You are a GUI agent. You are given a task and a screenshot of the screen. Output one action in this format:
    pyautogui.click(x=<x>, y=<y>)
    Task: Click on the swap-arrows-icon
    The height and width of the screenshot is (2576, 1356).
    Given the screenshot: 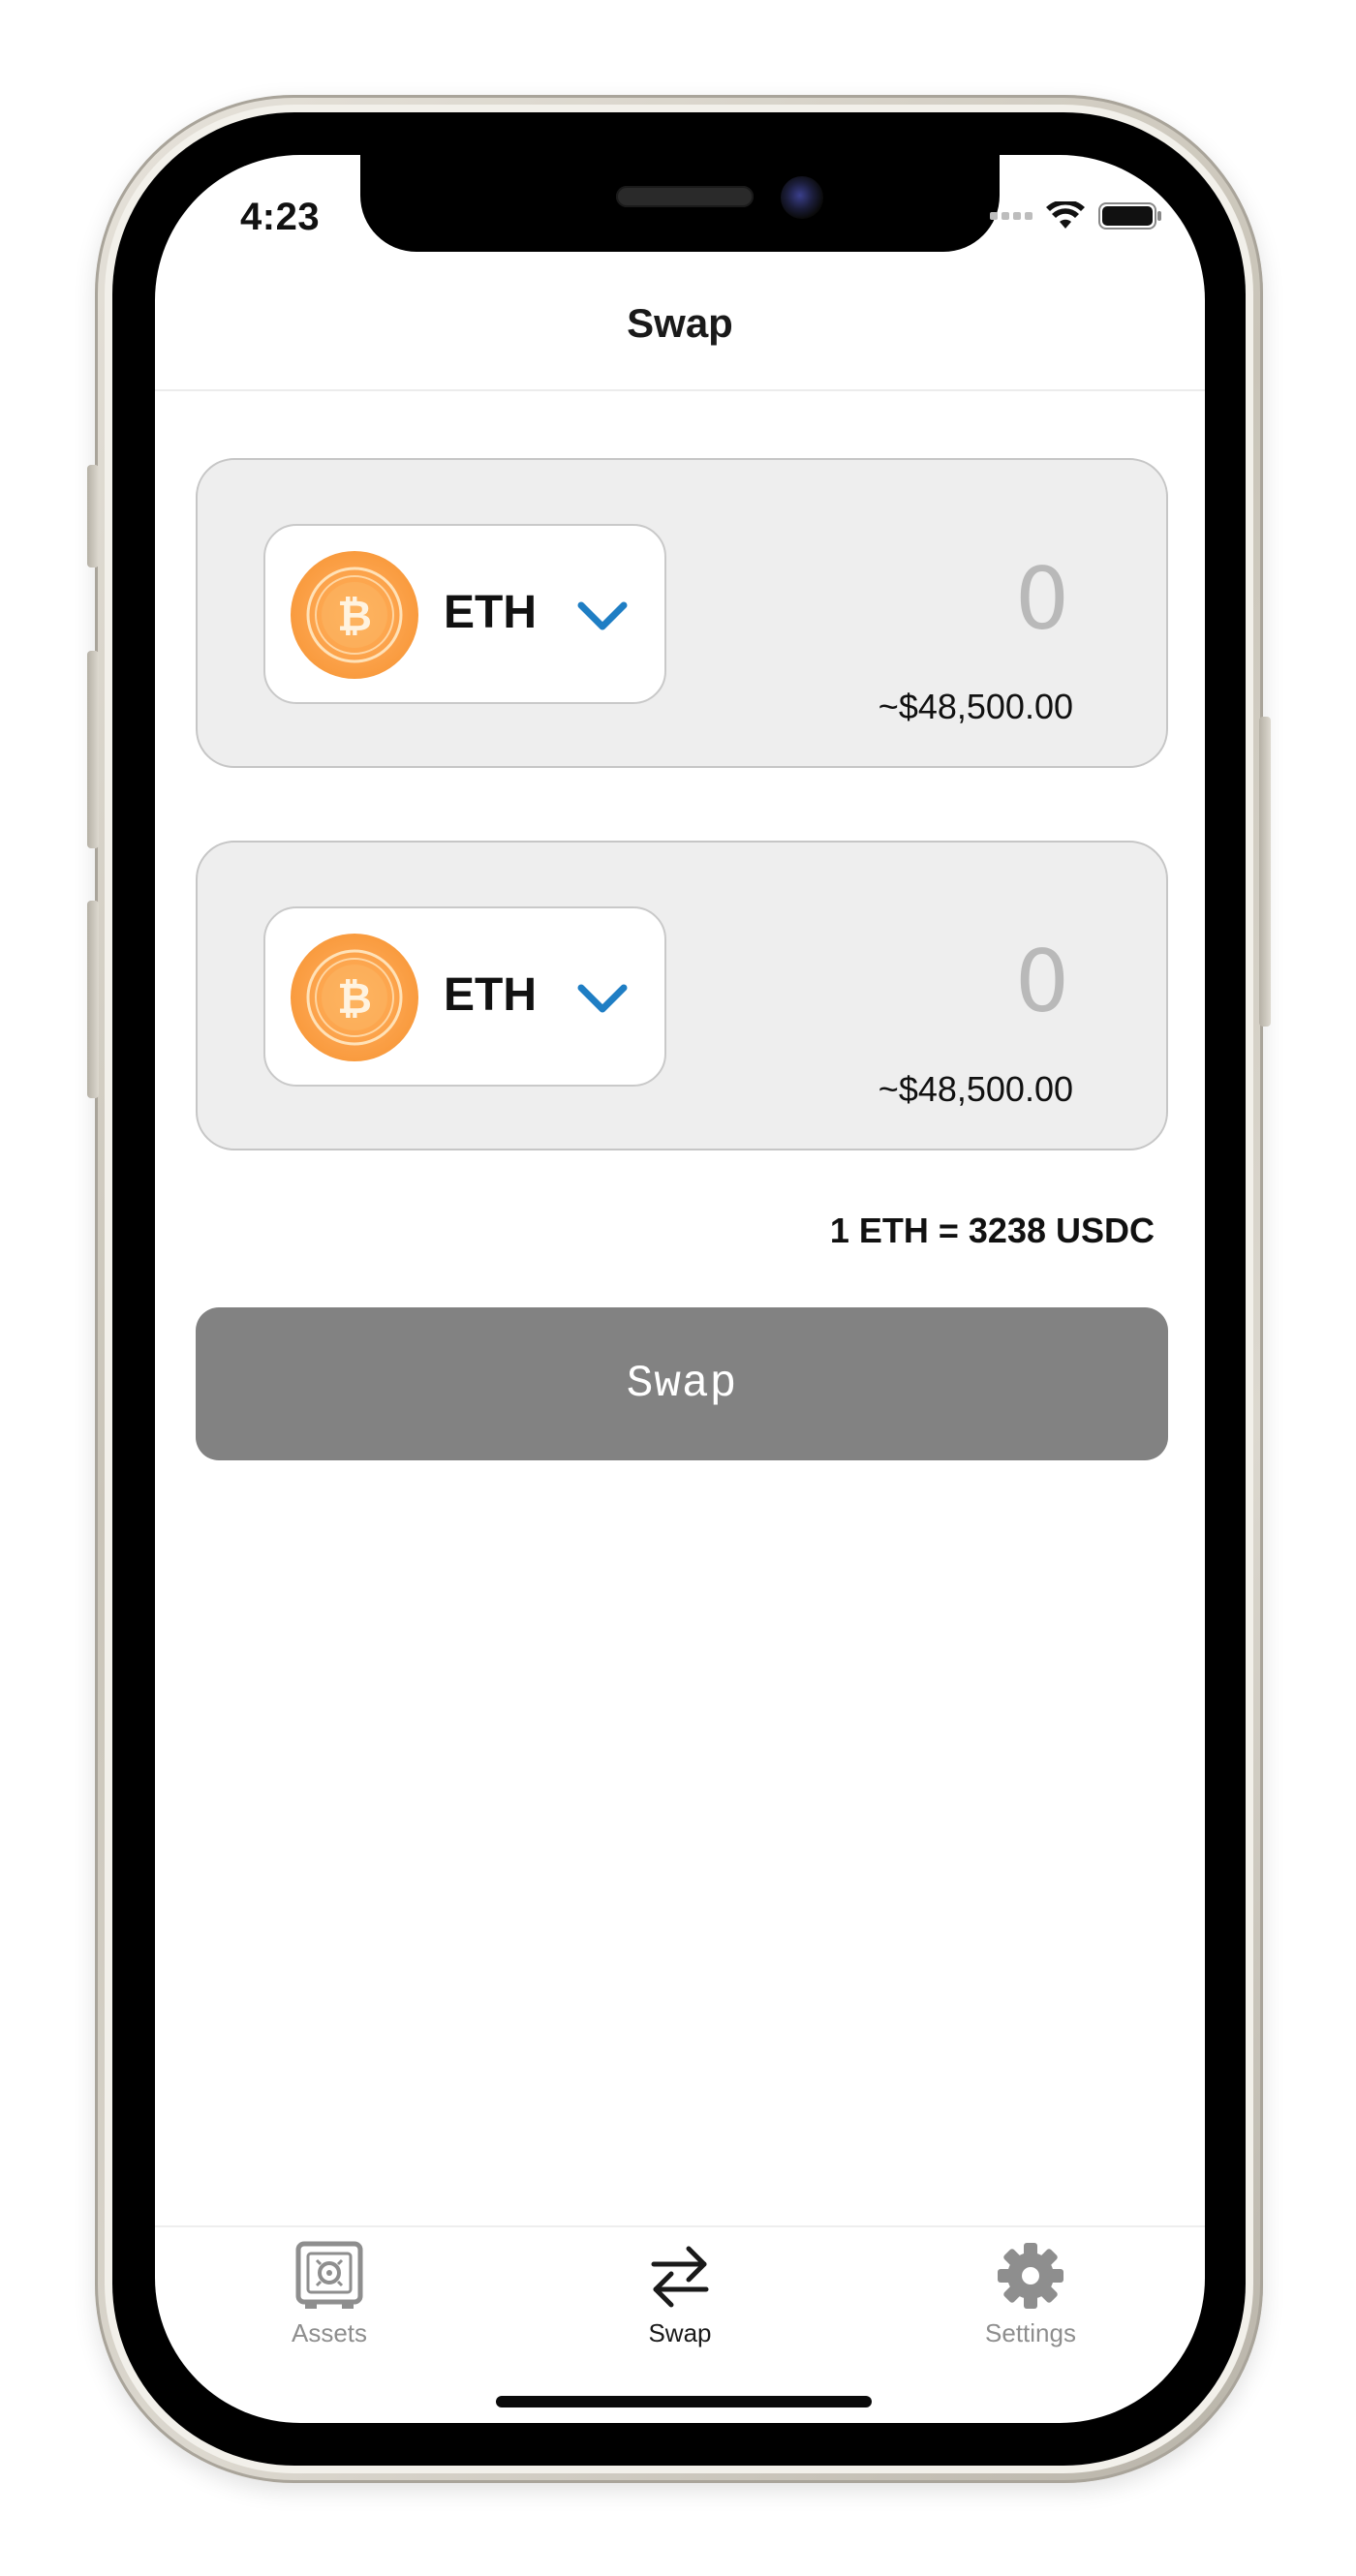 What is the action you would take?
    pyautogui.click(x=680, y=2277)
    